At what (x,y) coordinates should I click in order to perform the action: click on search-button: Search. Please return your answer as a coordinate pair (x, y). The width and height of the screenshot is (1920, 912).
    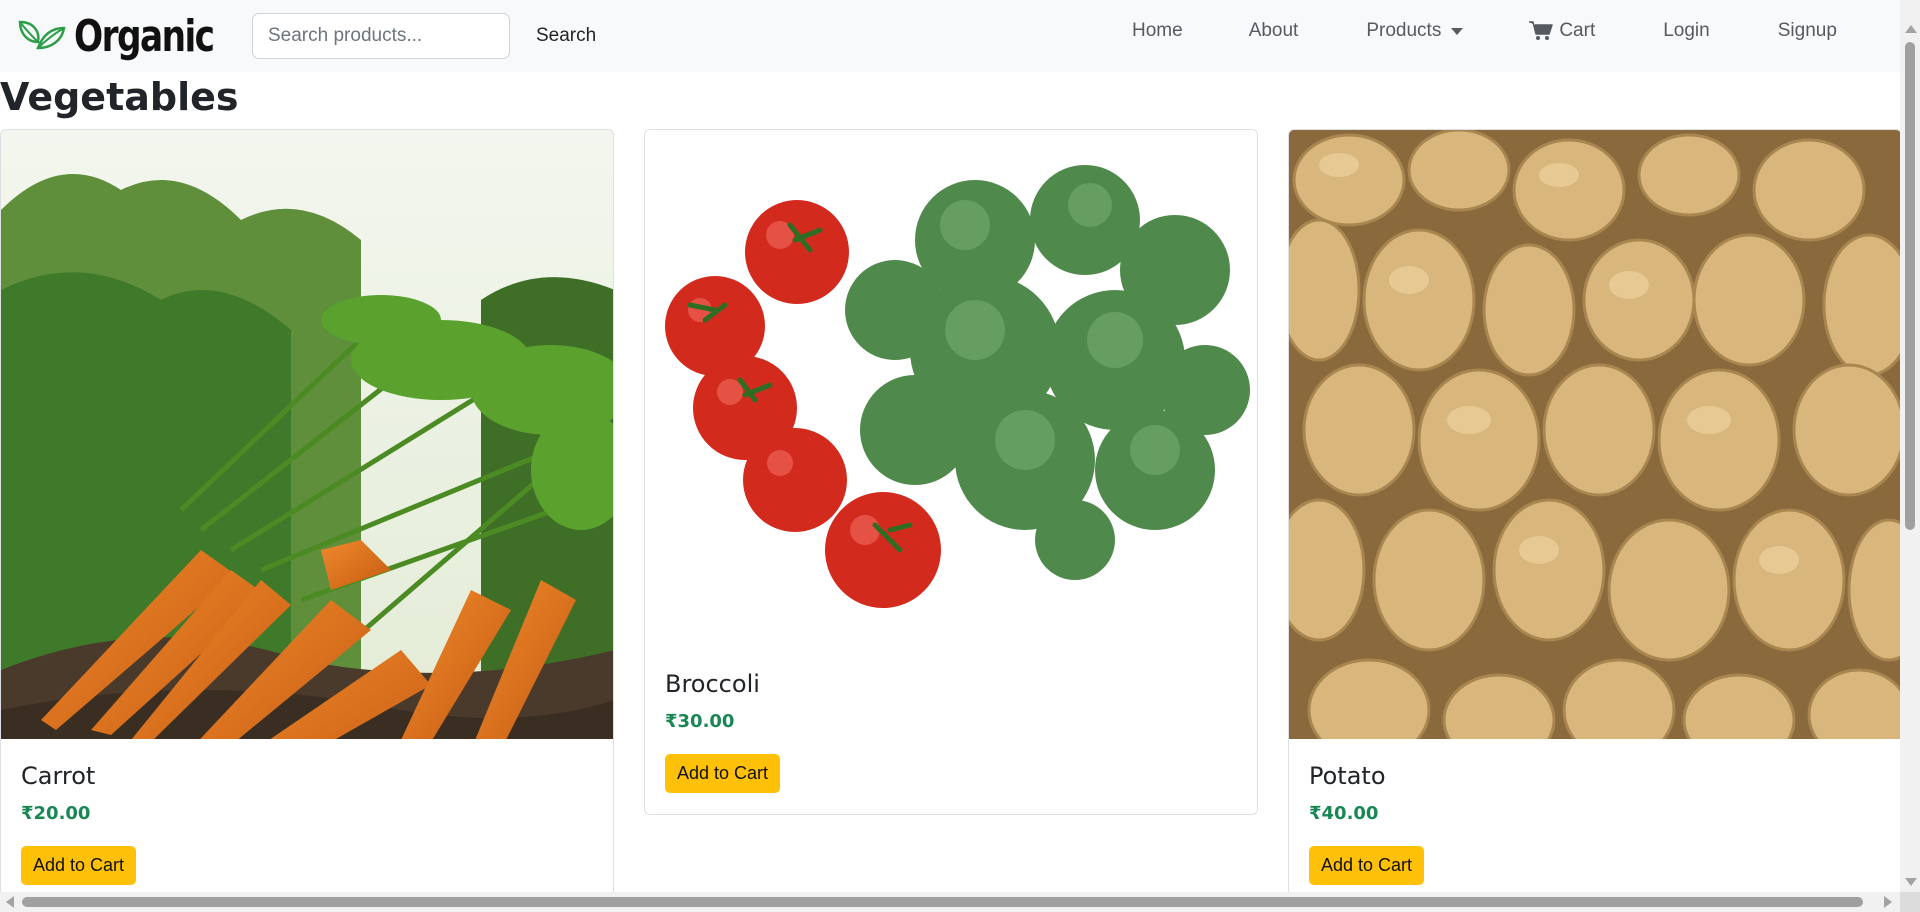
    Looking at the image, I should click on (566, 36).